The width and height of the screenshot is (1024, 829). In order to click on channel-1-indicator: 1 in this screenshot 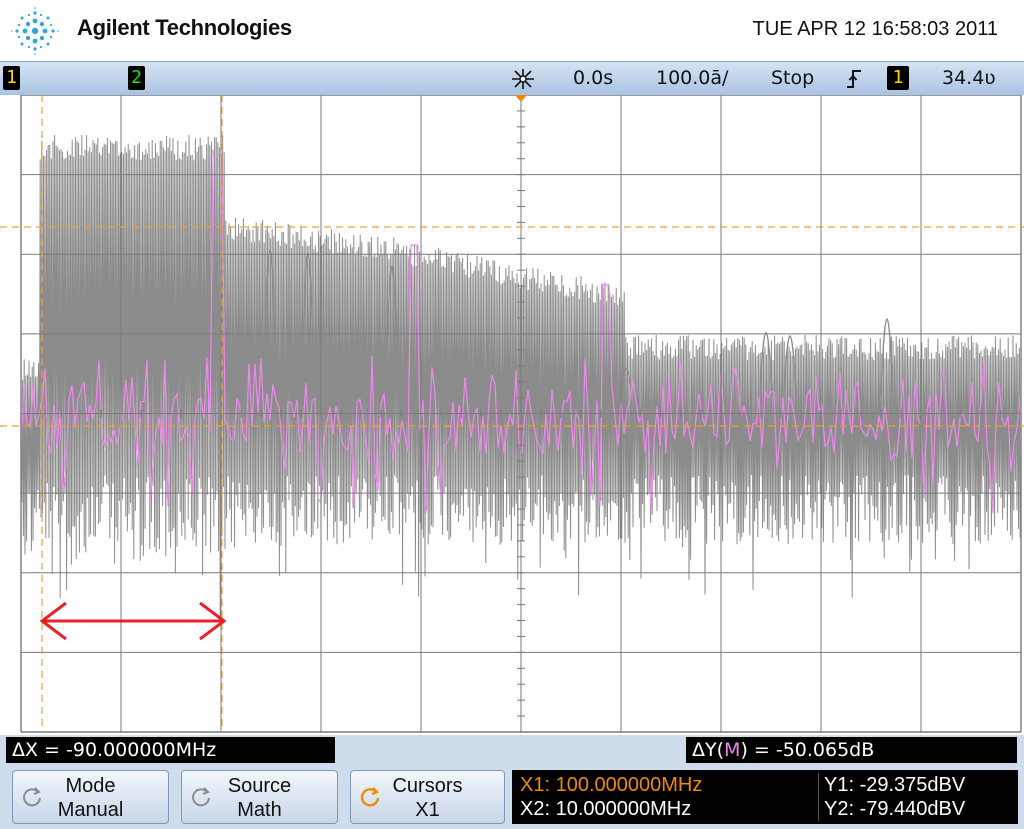, I will do `click(11, 78)`.